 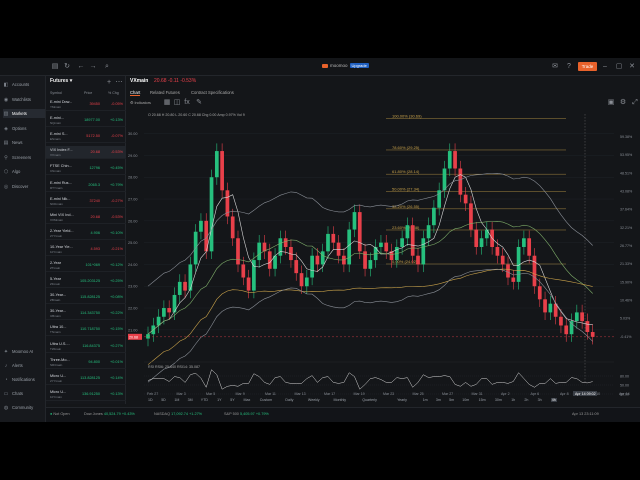 I want to click on watchlist-row: Micro U... 2YYmain 113.828125 +0.14%, so click(x=86, y=378).